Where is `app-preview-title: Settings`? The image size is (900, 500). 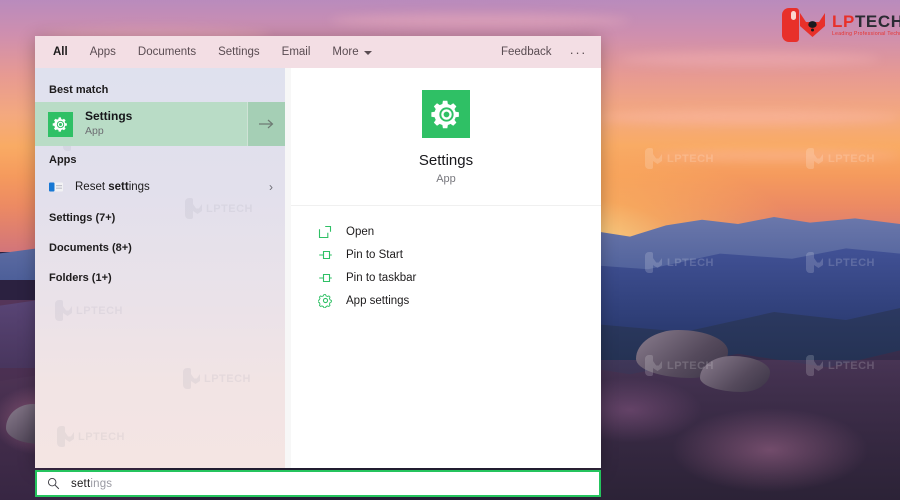
app-preview-title: Settings is located at coordinates (446, 160).